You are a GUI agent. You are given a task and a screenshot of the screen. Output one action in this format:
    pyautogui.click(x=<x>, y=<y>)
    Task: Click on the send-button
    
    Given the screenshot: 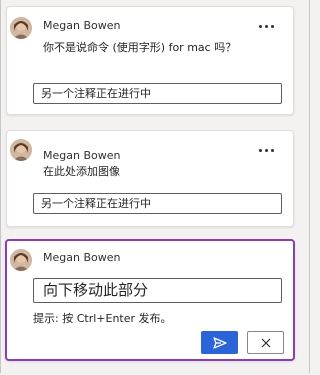 What is the action you would take?
    pyautogui.click(x=219, y=342)
    